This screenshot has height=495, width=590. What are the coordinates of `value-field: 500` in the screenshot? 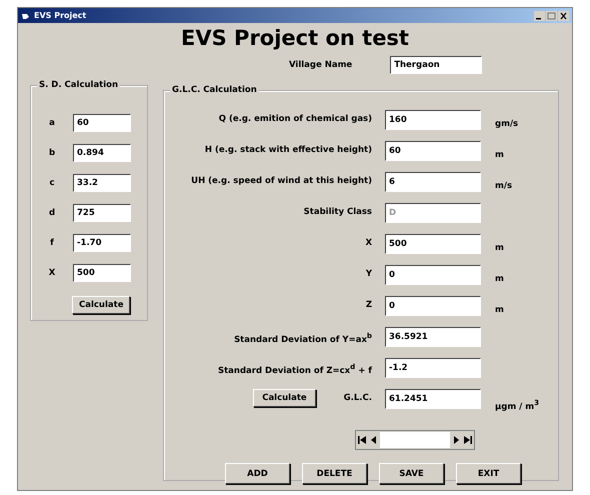 It's located at (433, 244).